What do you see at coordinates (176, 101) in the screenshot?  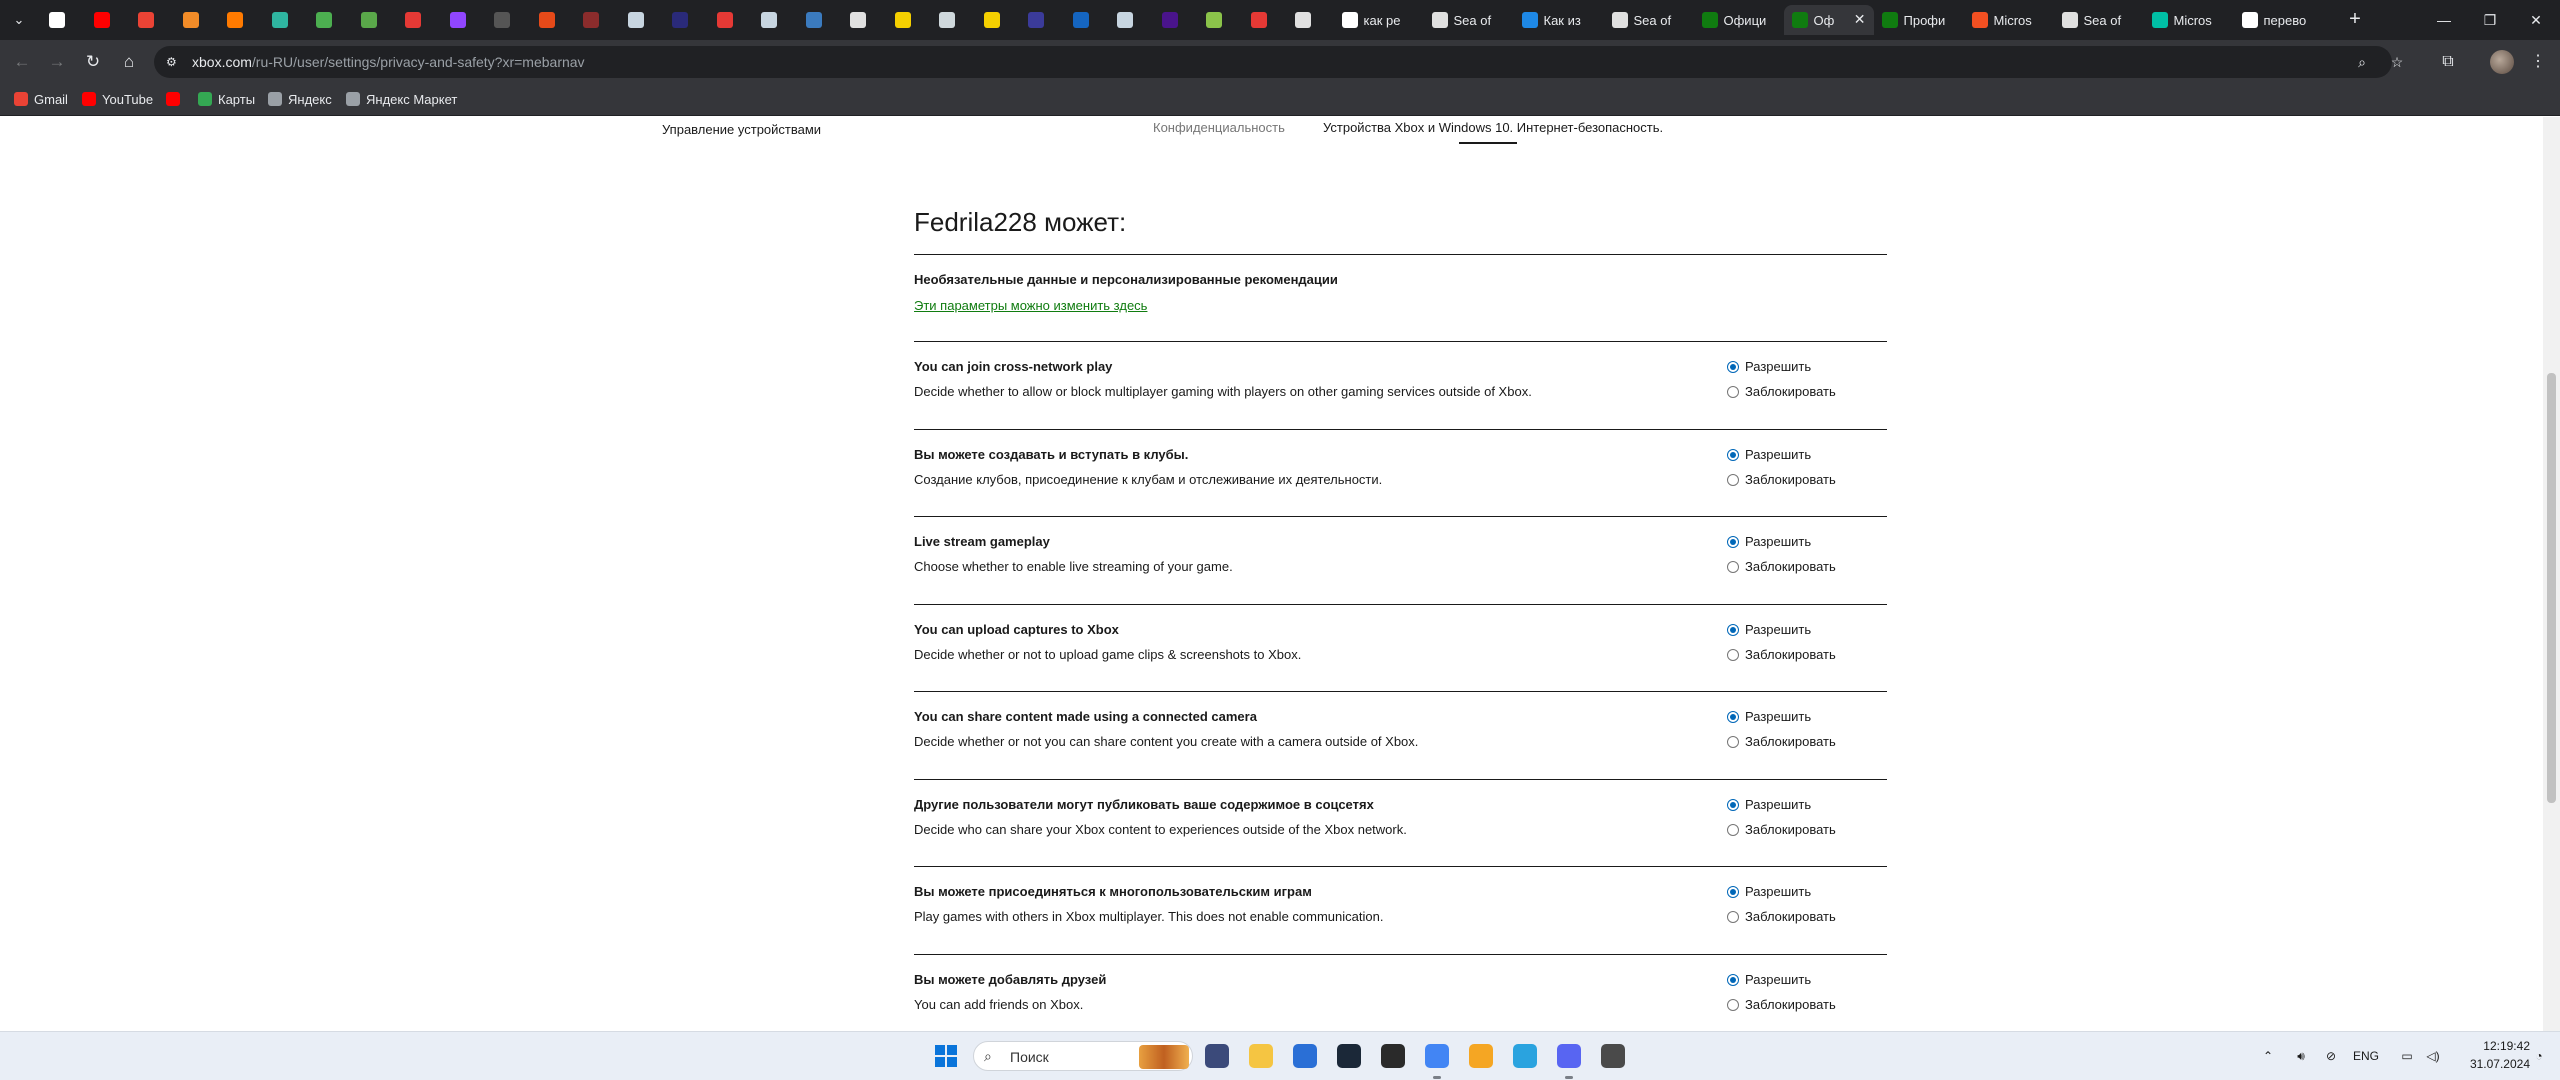 I see `bookmark-item` at bounding box center [176, 101].